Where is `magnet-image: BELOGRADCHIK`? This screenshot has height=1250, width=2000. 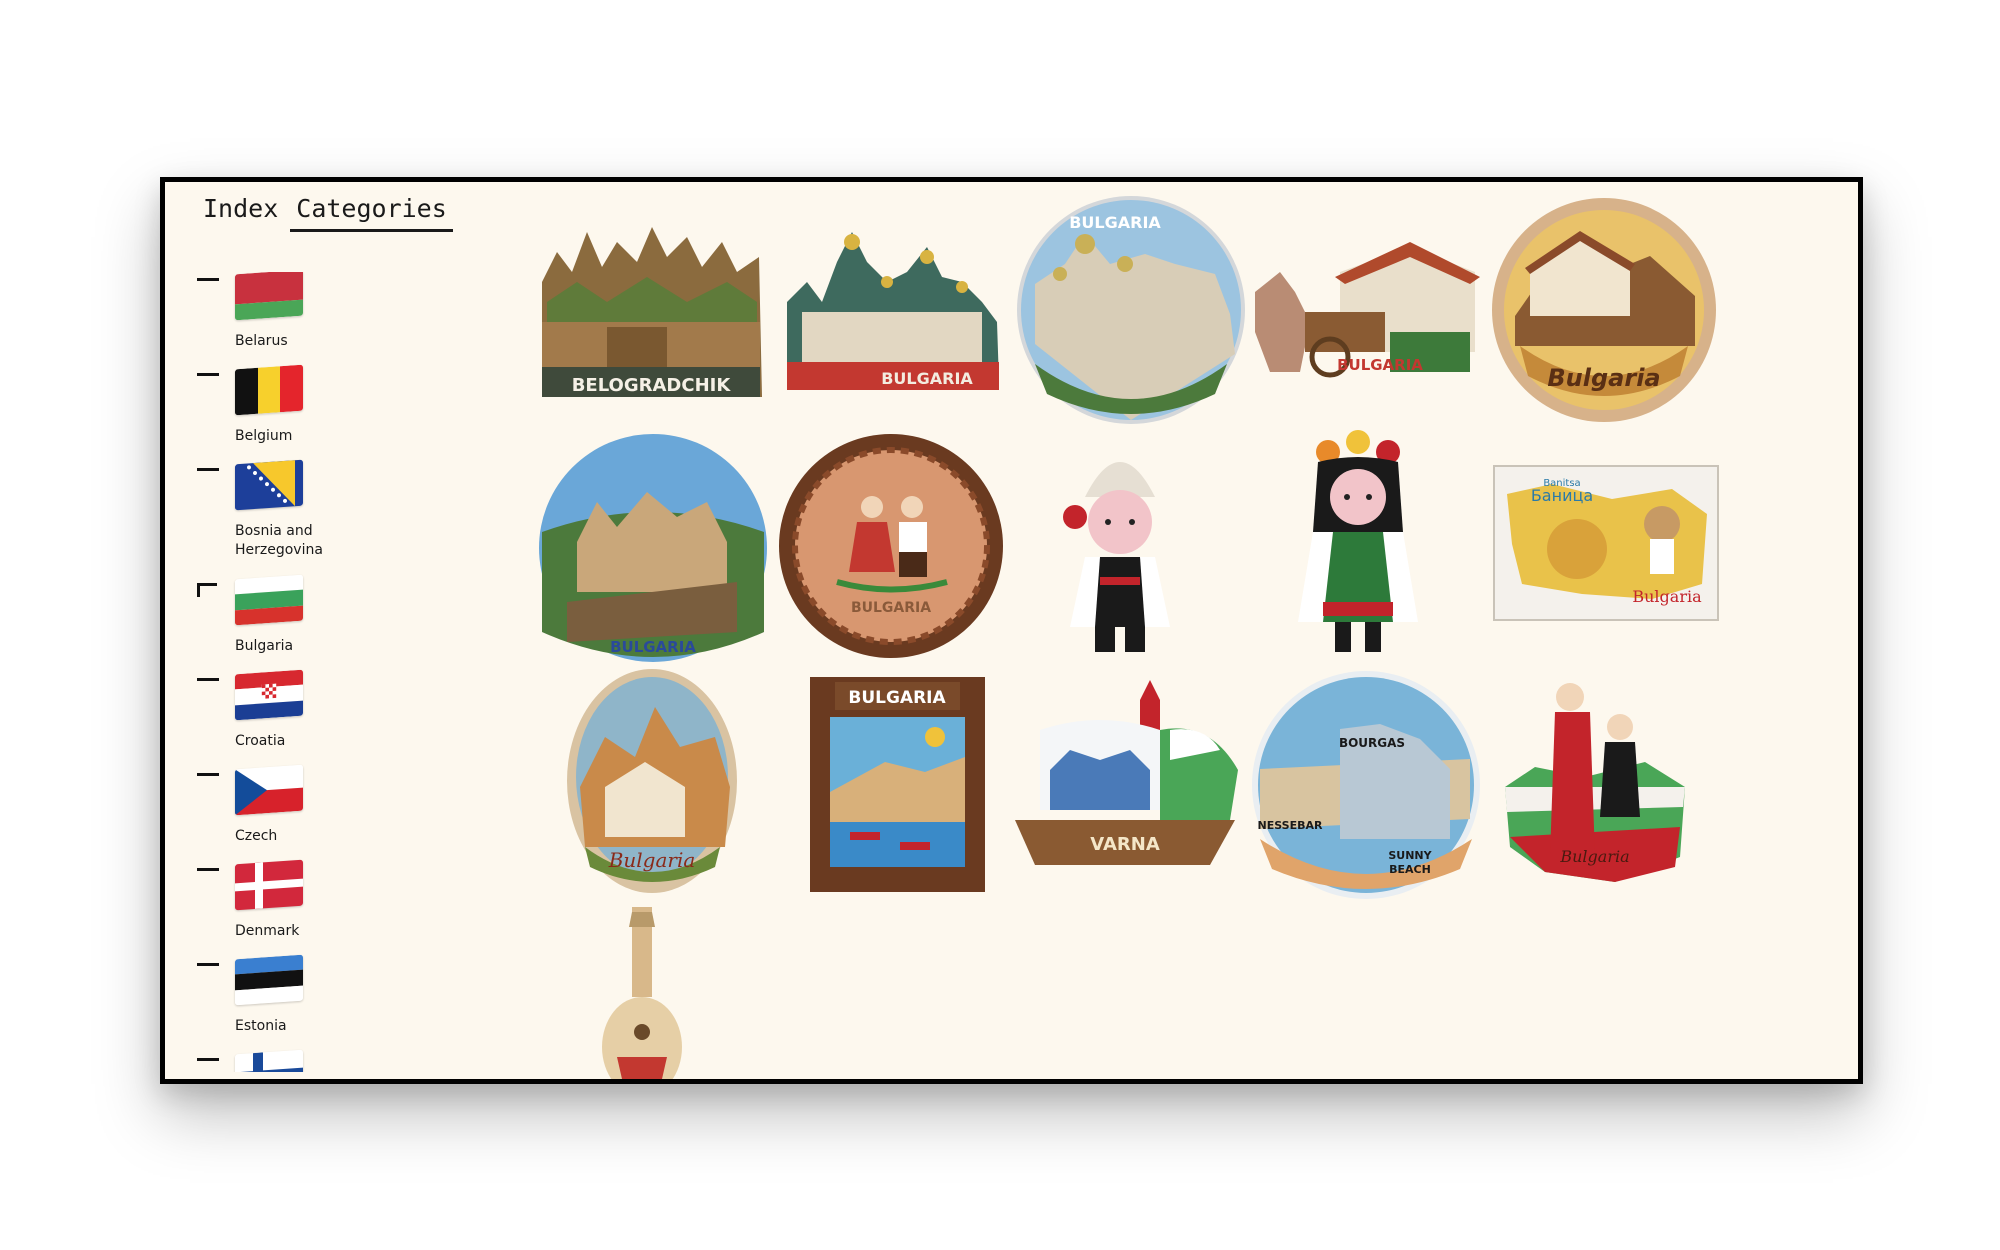 magnet-image: BELOGRADCHIK is located at coordinates (652, 312).